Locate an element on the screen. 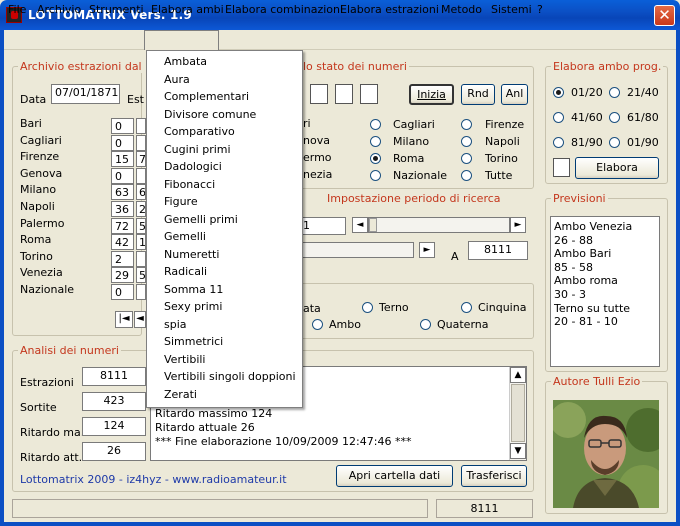 This screenshot has height=526, width=680. dropdown-item: Aura is located at coordinates (177, 79).